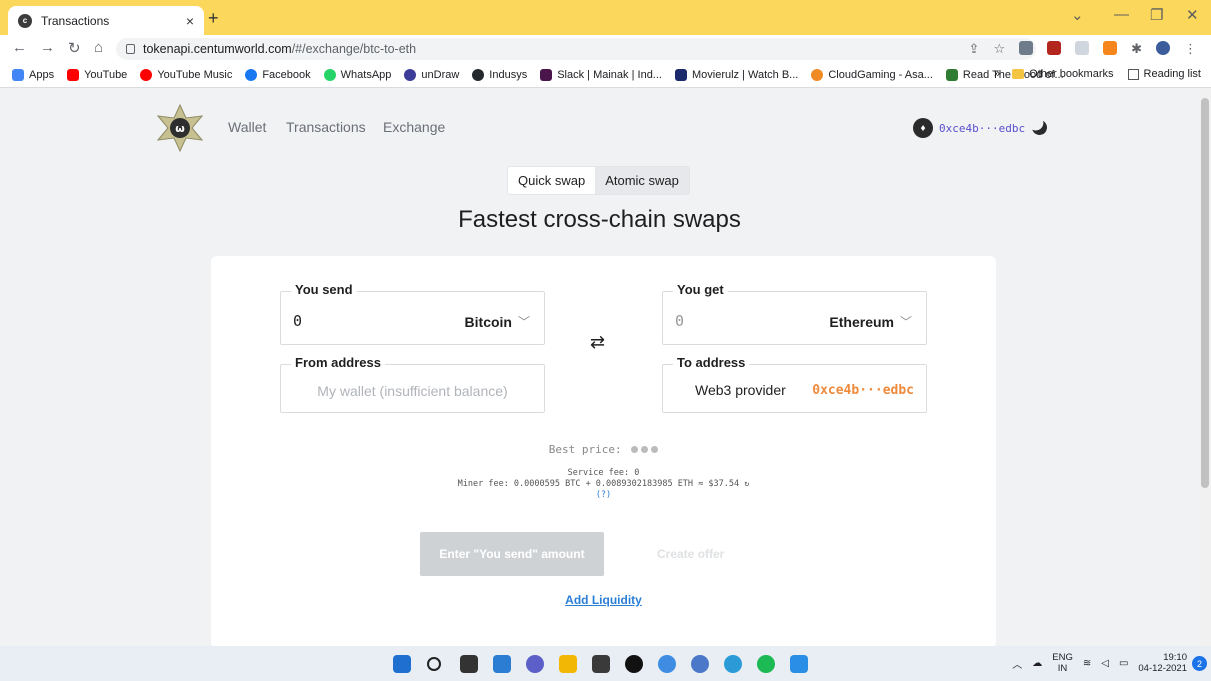 The height and width of the screenshot is (681, 1211). Describe the element at coordinates (431, 75) in the screenshot. I see `bookmark-item: unDraw` at that location.